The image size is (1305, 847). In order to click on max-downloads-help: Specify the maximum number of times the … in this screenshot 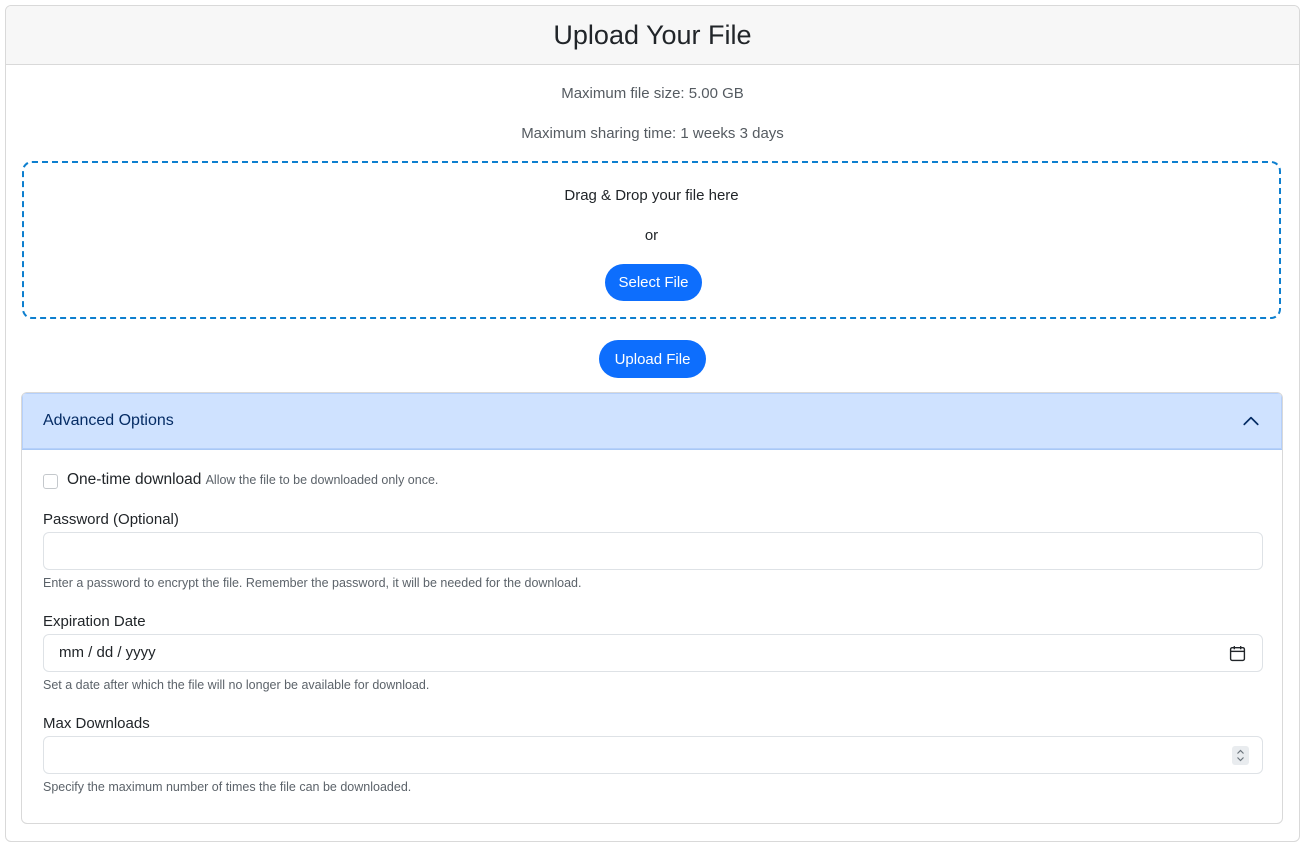, I will do `click(227, 787)`.